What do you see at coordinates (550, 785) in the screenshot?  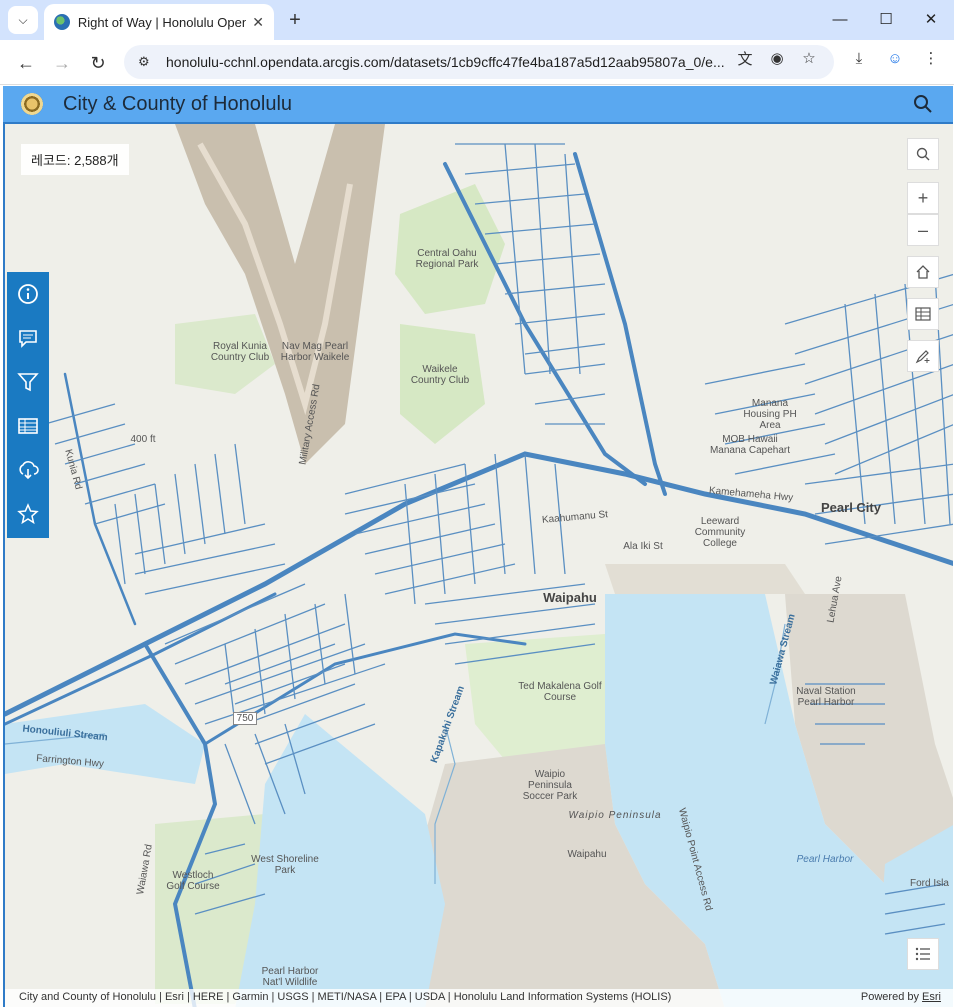 I see `map-label: Waipio Peninsula Soccer Park` at bounding box center [550, 785].